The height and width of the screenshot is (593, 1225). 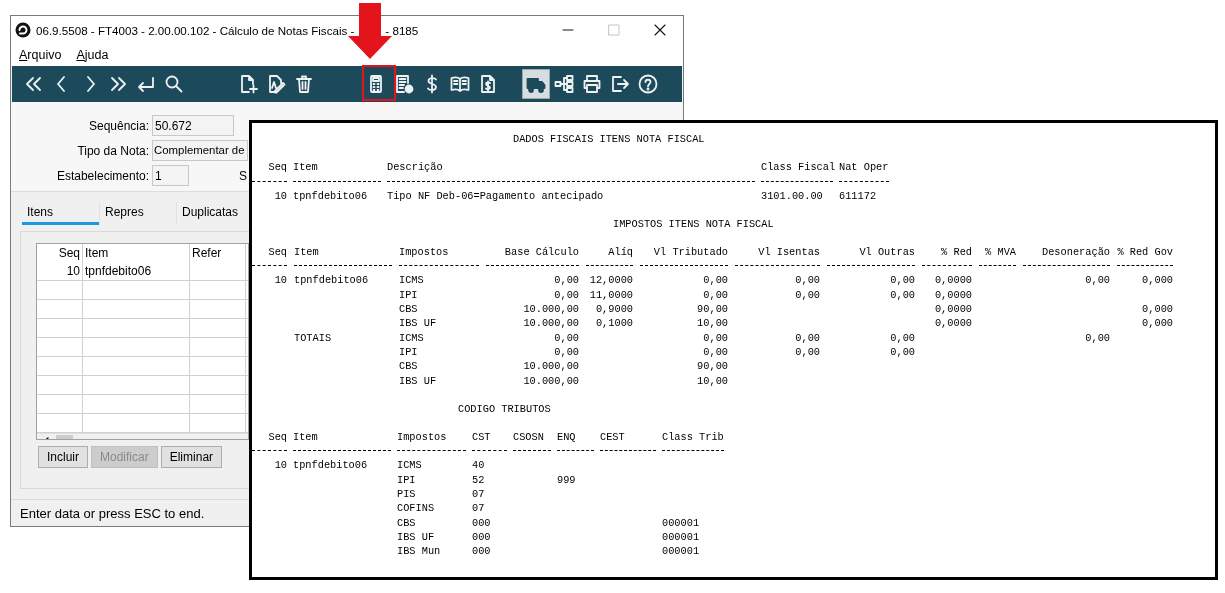 I want to click on action-button: Incluir, so click(x=63, y=457).